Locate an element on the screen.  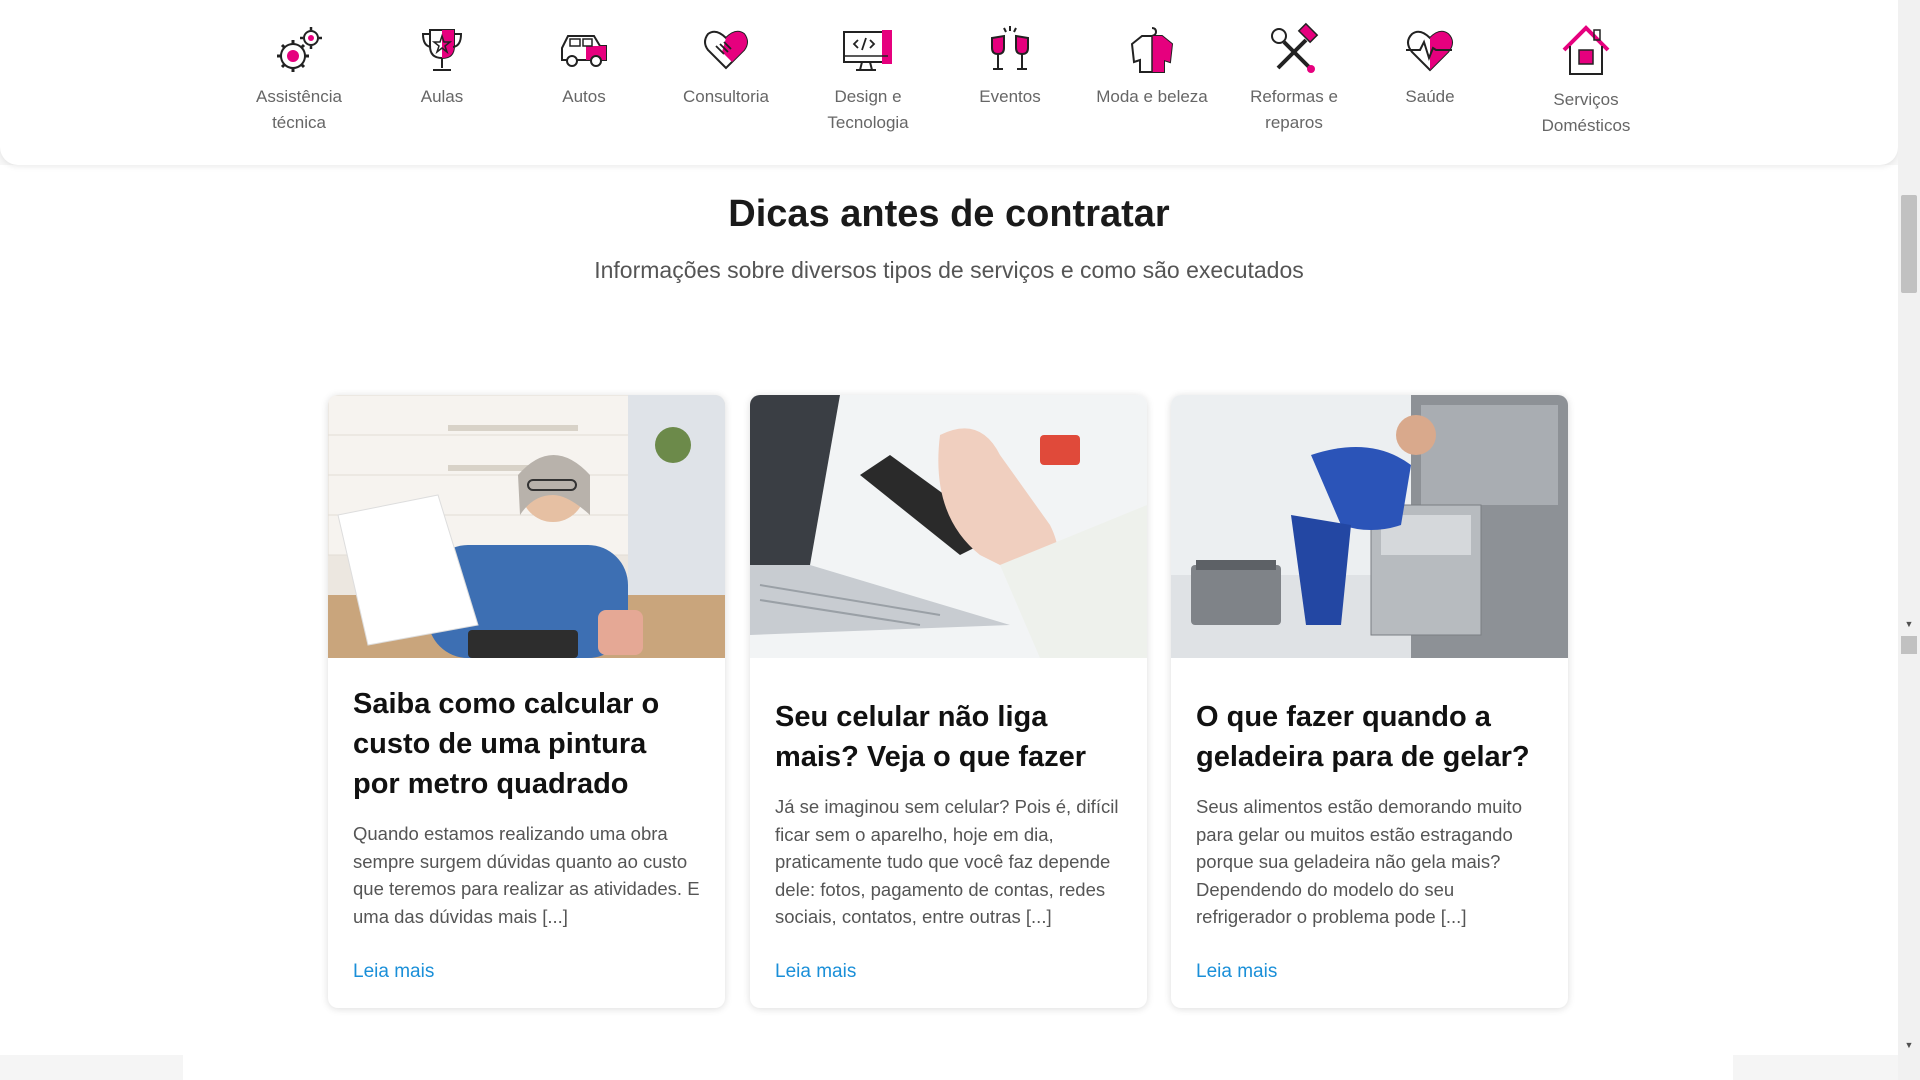
category-label: Eventos is located at coordinates (1010, 96).